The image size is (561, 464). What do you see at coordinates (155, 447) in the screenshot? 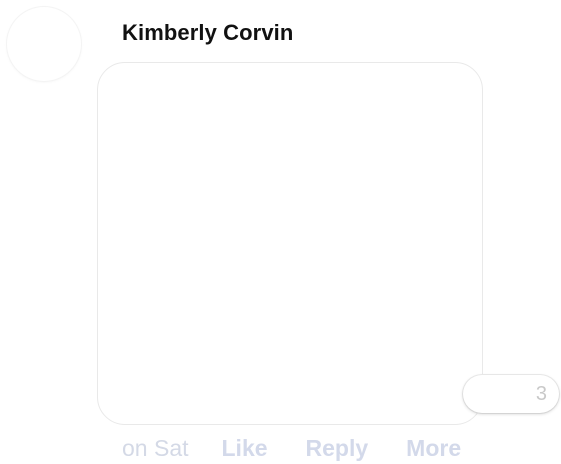
I see `message-timestamp: on Sat` at bounding box center [155, 447].